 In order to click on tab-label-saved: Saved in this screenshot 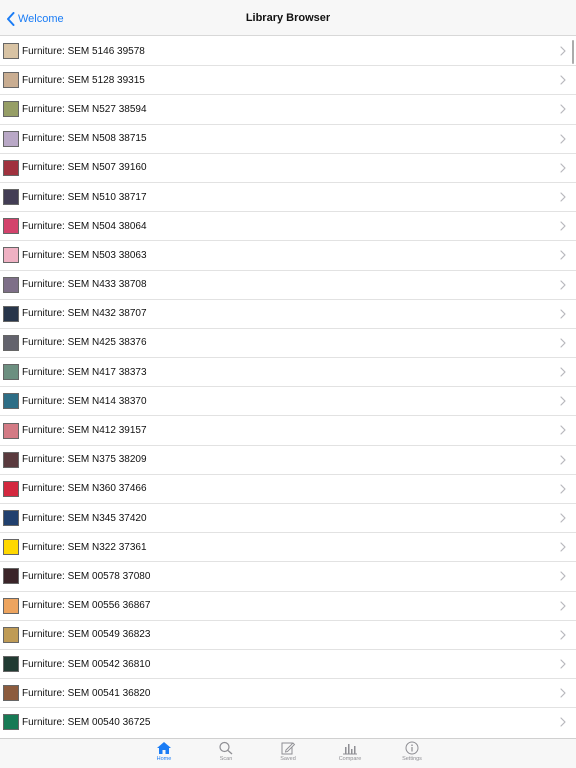, I will do `click(288, 759)`.